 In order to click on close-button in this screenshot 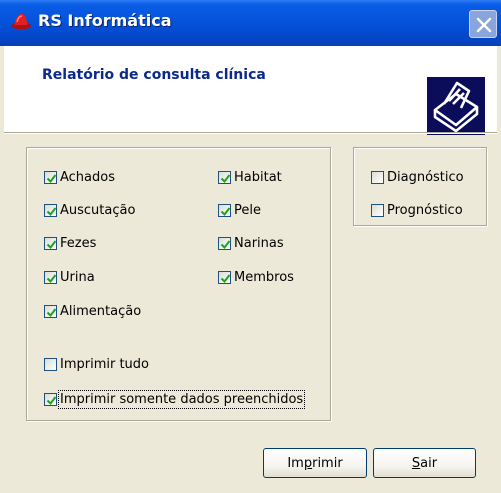, I will do `click(483, 24)`.